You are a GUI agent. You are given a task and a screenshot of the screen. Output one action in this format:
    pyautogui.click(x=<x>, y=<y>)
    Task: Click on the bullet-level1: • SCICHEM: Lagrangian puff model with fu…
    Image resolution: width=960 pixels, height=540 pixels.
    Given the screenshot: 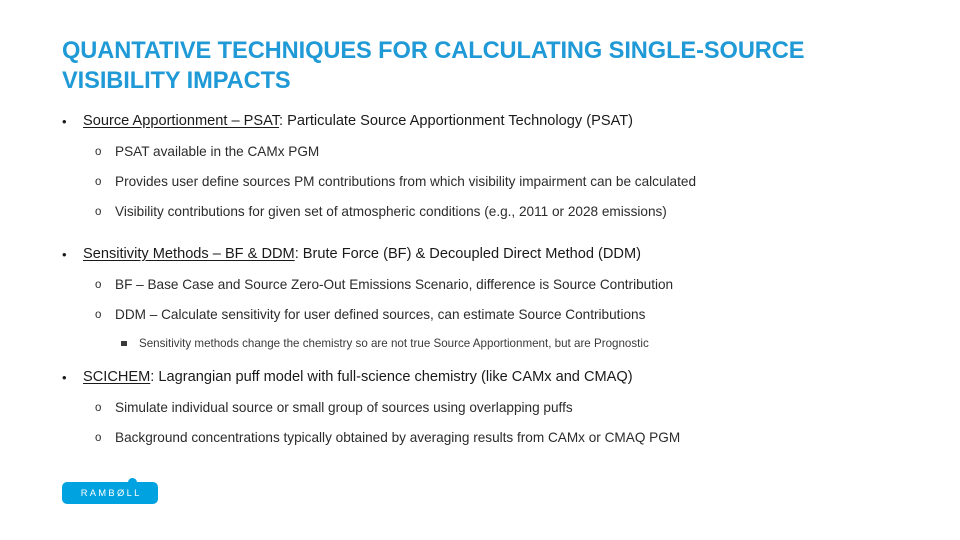 What is the action you would take?
    pyautogui.click(x=480, y=377)
    